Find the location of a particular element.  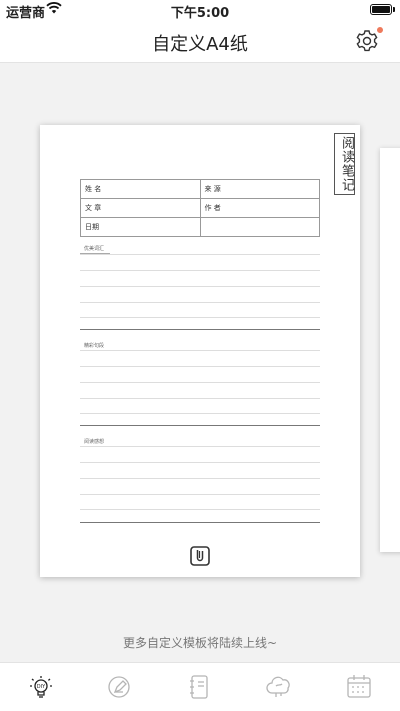

svg-text: DIY is located at coordinates (41, 687).